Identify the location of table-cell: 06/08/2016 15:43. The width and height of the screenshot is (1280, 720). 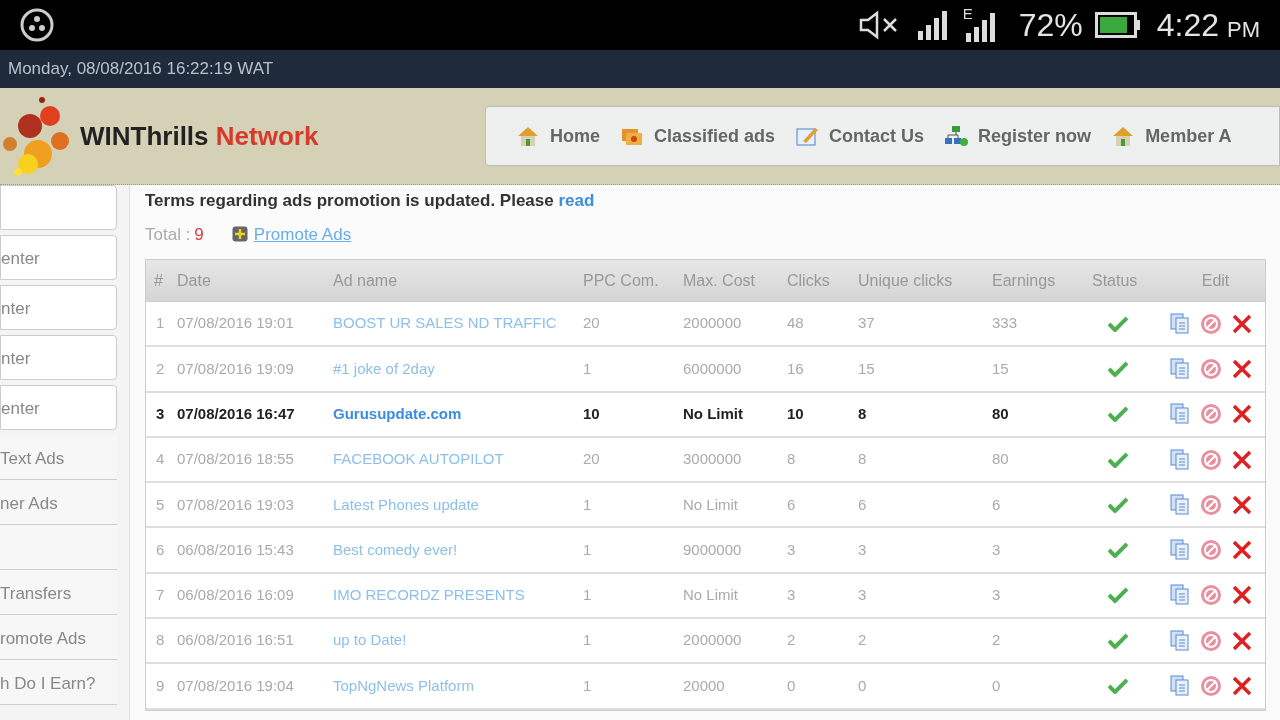
(235, 549).